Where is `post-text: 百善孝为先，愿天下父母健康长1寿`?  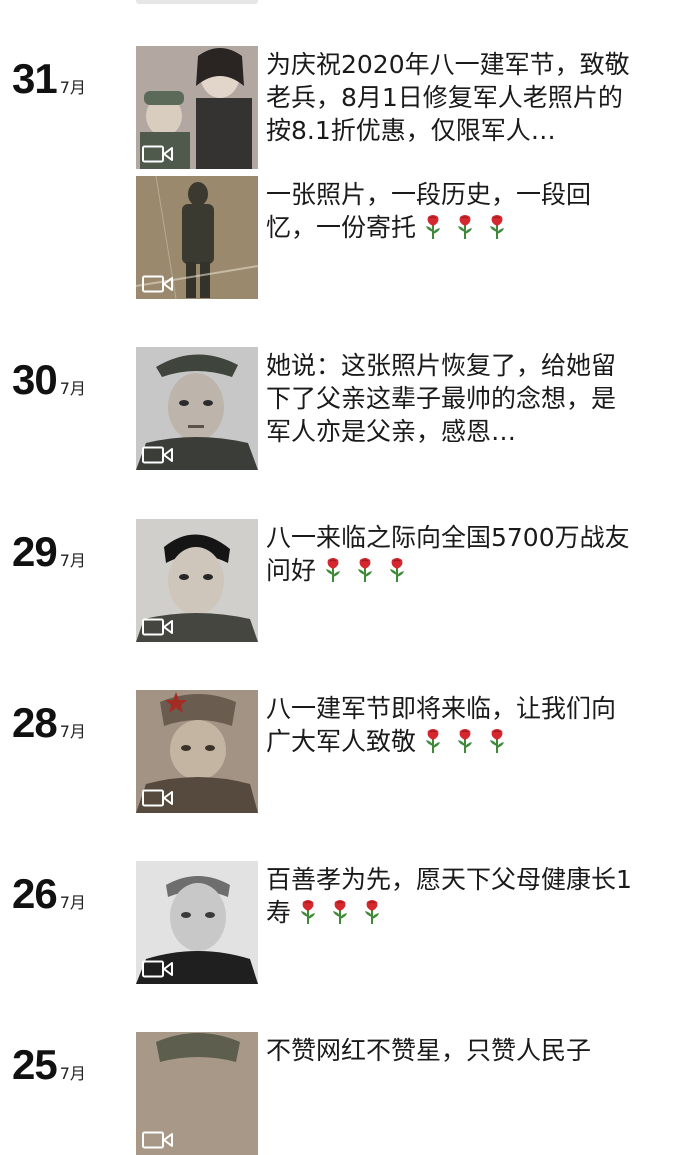 post-text: 百善孝为先，愿天下父母健康长1寿 is located at coordinates (452, 898).